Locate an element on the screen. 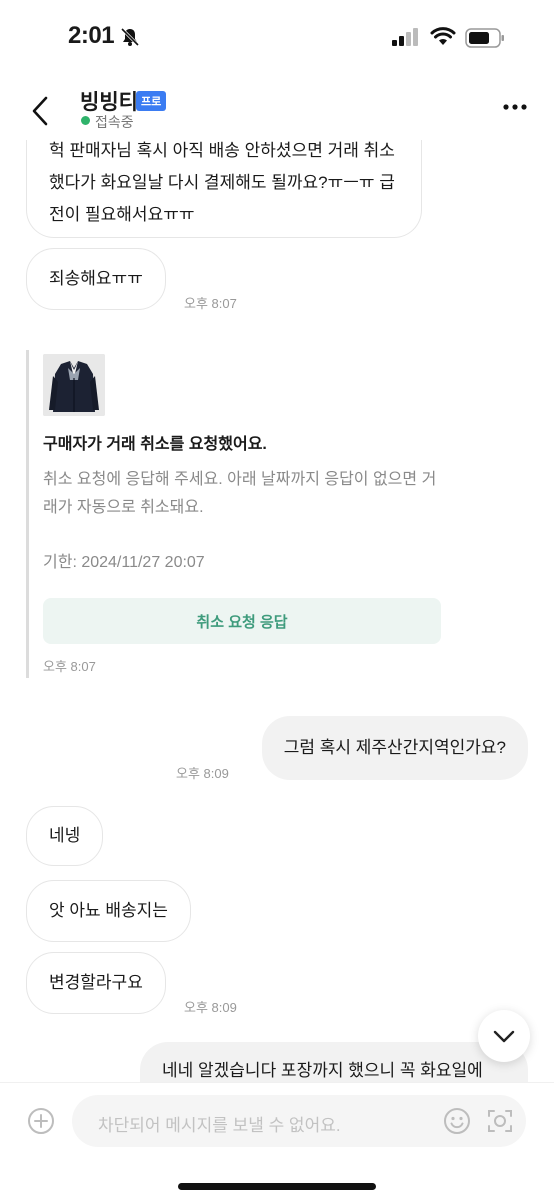  message-input-bar: 차단되어 메시지를 보낼 수 없어요. is located at coordinates (277, 1141).